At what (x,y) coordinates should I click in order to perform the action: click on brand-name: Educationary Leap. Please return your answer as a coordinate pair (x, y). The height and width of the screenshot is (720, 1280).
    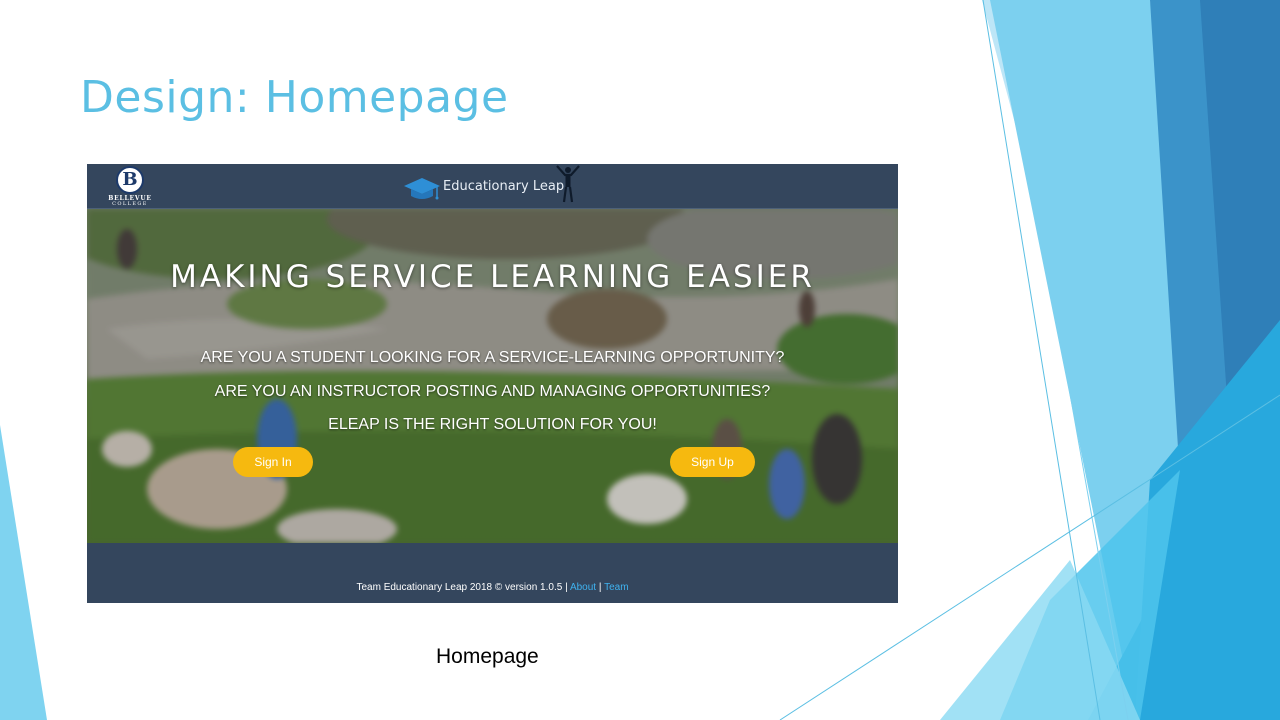
    Looking at the image, I should click on (504, 186).